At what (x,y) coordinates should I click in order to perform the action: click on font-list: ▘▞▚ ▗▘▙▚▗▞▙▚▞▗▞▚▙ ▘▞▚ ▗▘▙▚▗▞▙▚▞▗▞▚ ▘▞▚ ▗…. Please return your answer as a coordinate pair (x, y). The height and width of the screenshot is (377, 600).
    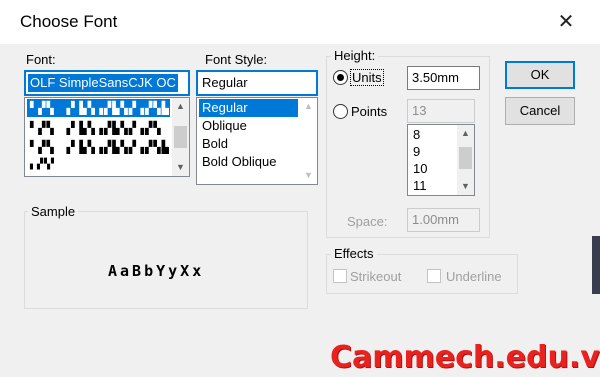
    Looking at the image, I should click on (107, 137).